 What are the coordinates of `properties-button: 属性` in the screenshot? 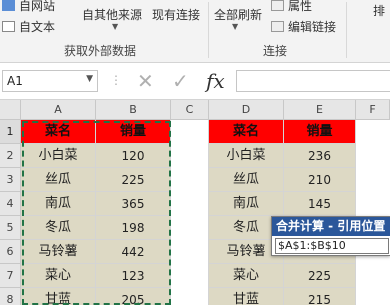 It's located at (291, 7).